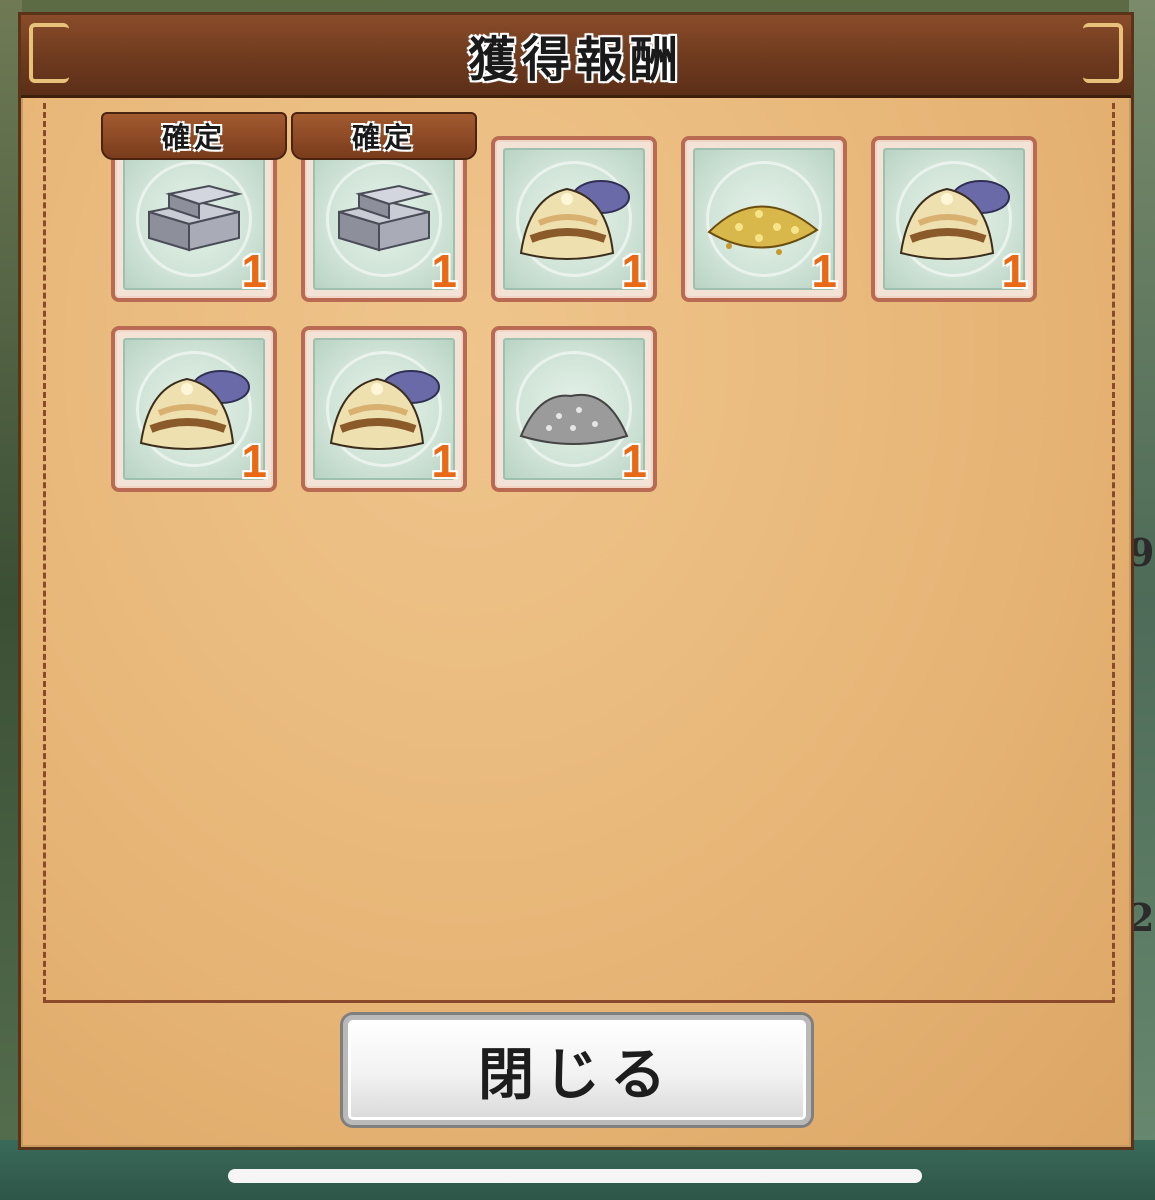 This screenshot has height=1200, width=1155. What do you see at coordinates (1103, 53) in the screenshot?
I see `ornament-right-icon` at bounding box center [1103, 53].